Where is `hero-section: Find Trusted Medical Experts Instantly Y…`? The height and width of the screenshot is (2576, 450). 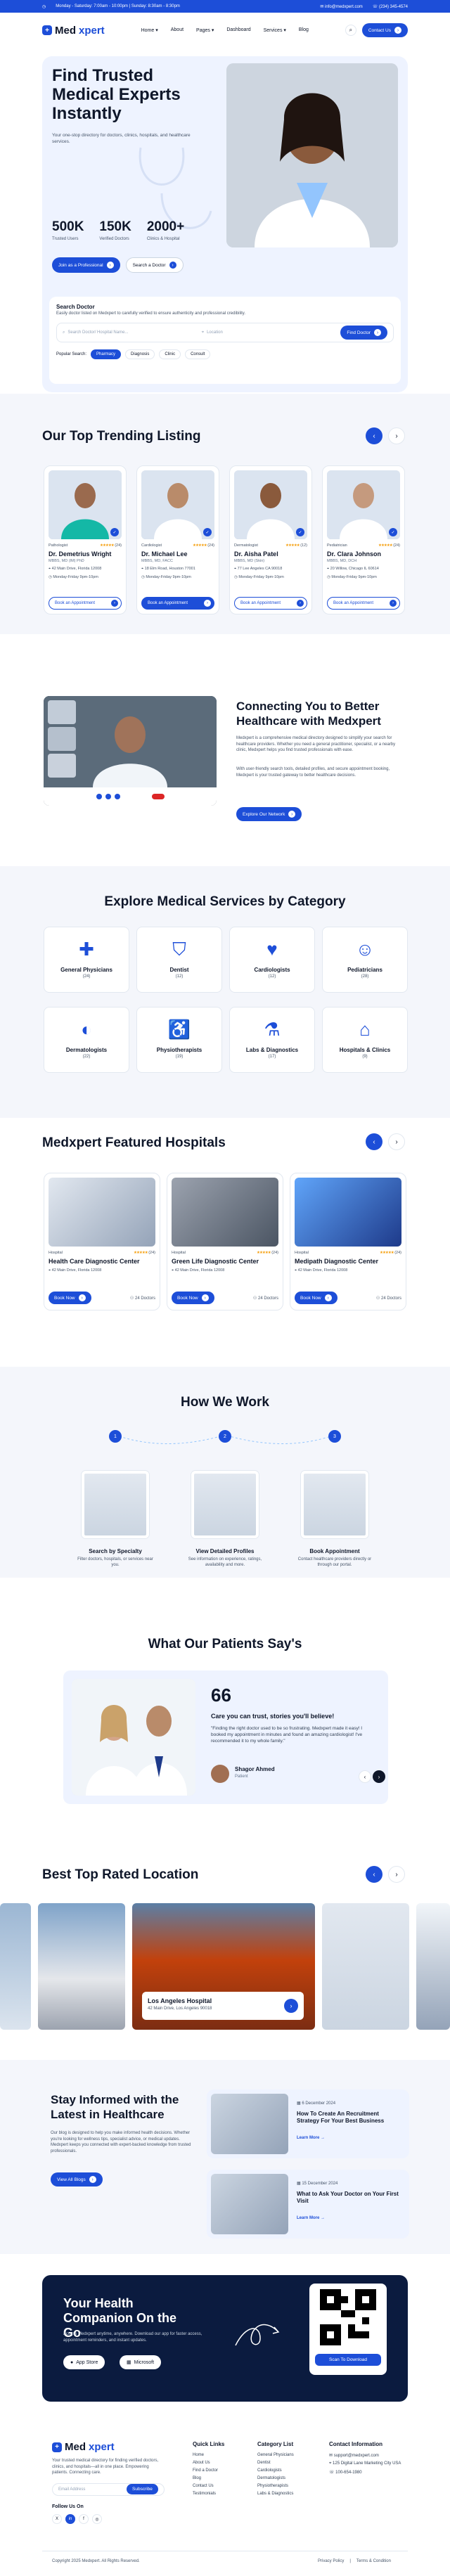
hero-section: Find Trusted Medical Experts Instantly Y… is located at coordinates (225, 224).